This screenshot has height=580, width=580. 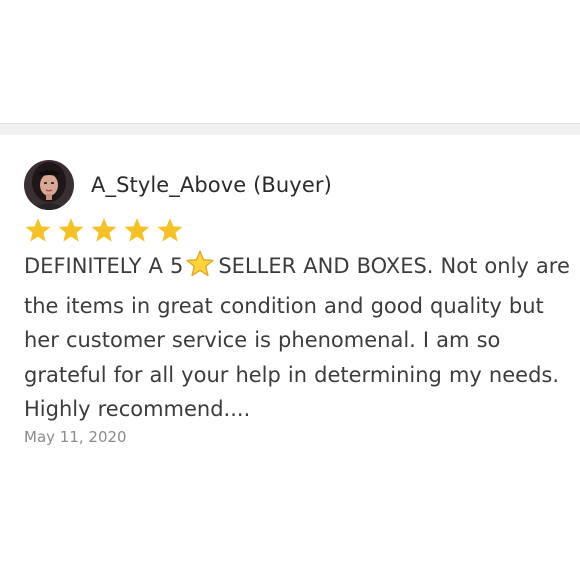 I want to click on star-emoji-icon, so click(x=200, y=269).